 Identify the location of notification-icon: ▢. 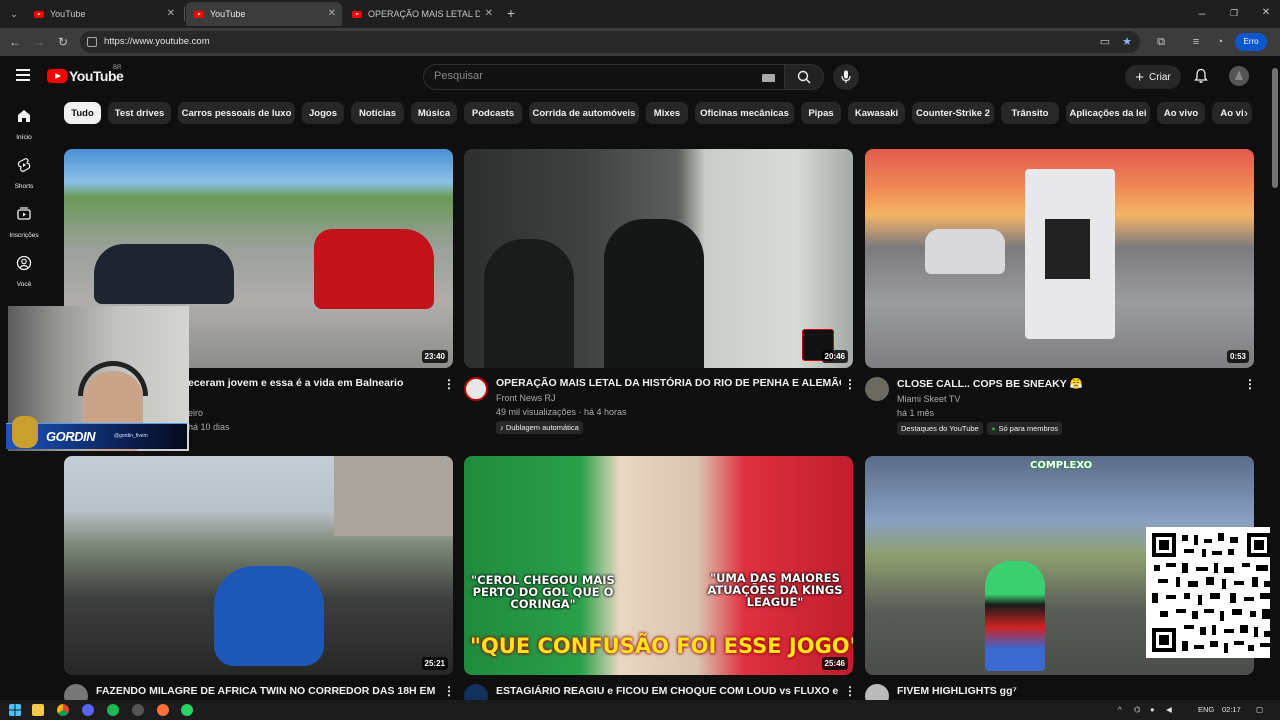
(1259, 709).